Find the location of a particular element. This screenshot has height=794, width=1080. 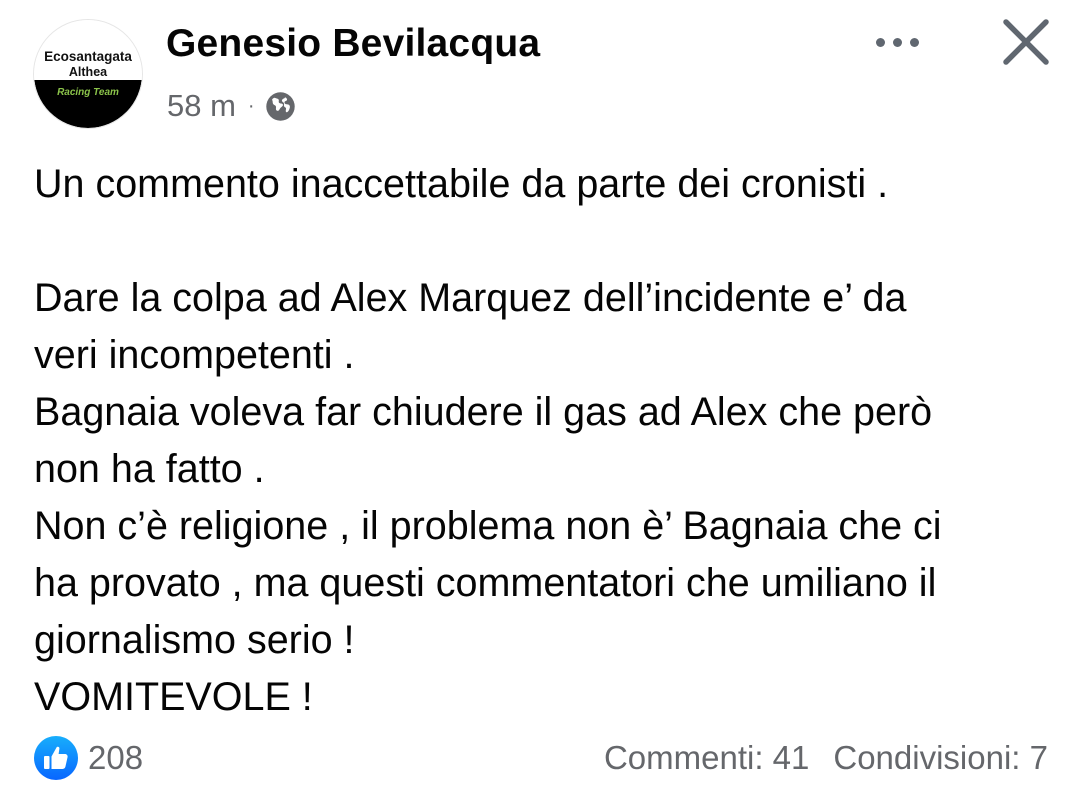

shares-count-link: Condivisioni: 7 is located at coordinates (940, 758).